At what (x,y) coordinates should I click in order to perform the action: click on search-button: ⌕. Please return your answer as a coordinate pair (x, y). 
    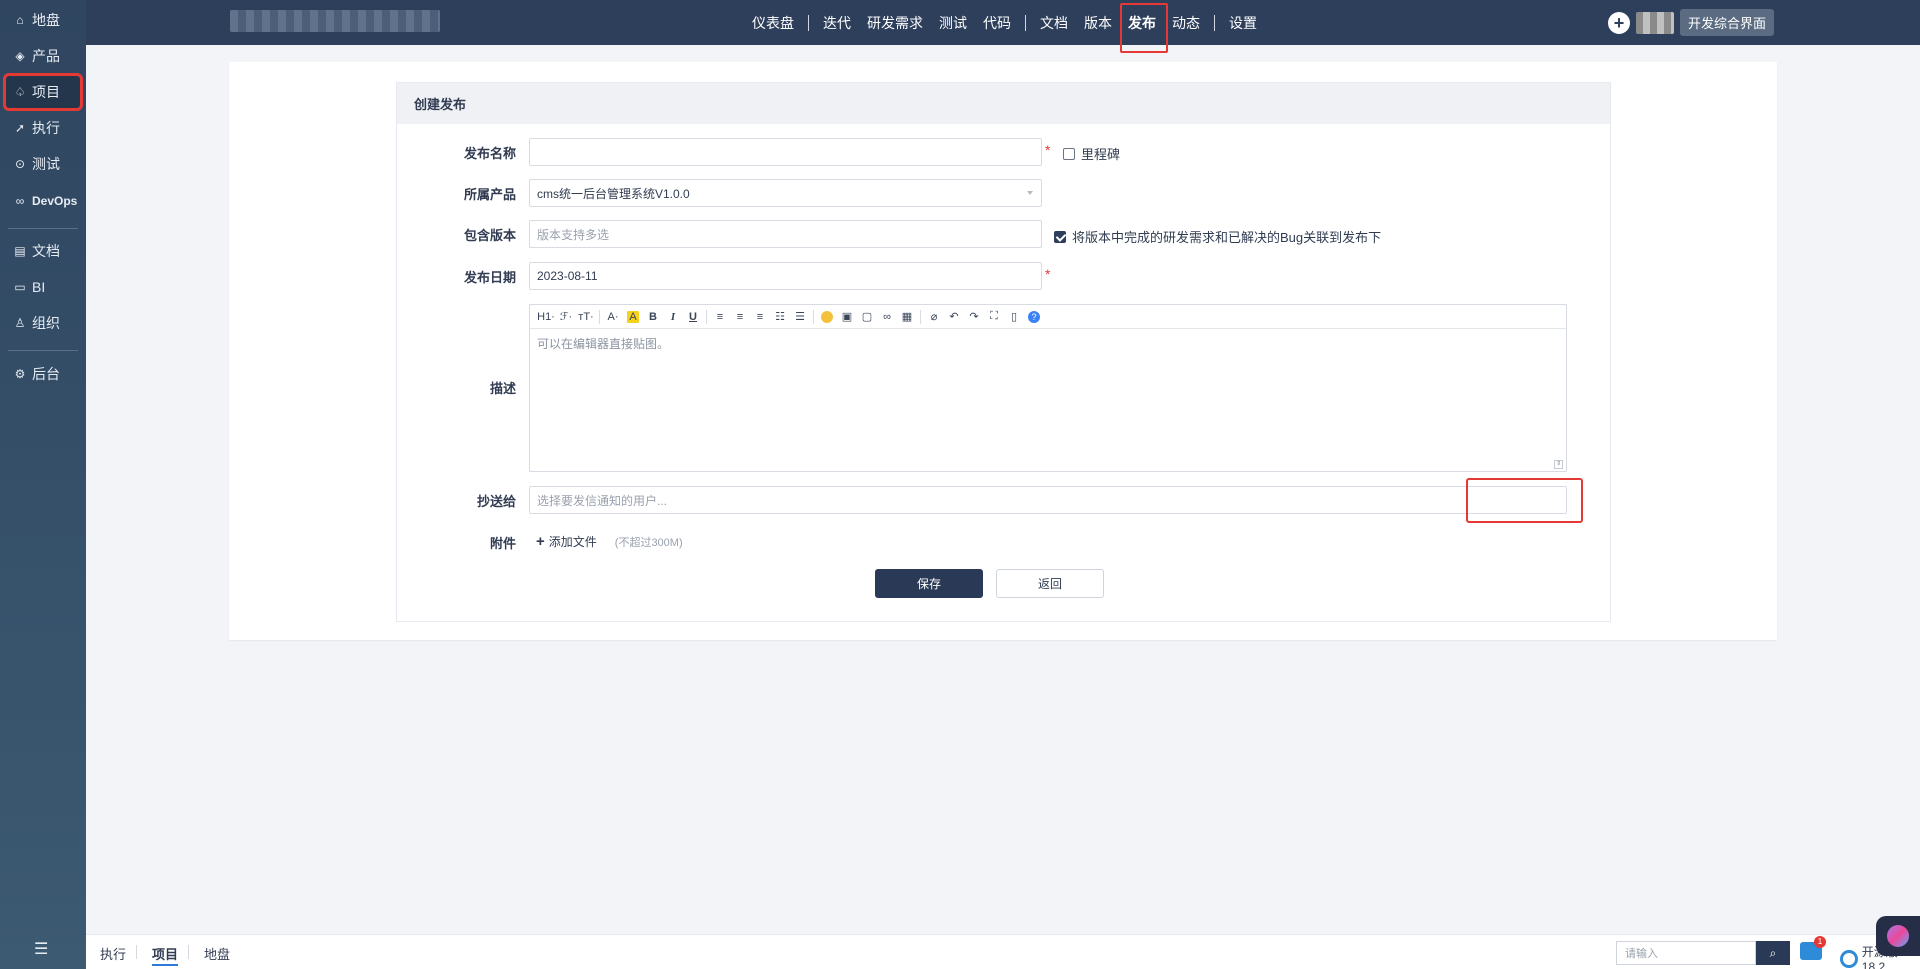
    Looking at the image, I should click on (1773, 953).